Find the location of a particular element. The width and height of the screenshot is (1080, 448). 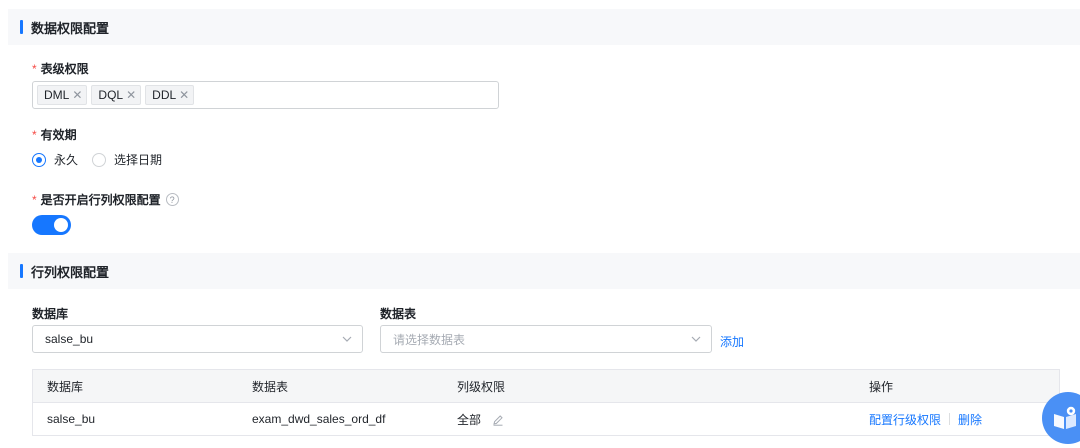

cell-table: exam_dwd_sales_ord_df is located at coordinates (319, 419).